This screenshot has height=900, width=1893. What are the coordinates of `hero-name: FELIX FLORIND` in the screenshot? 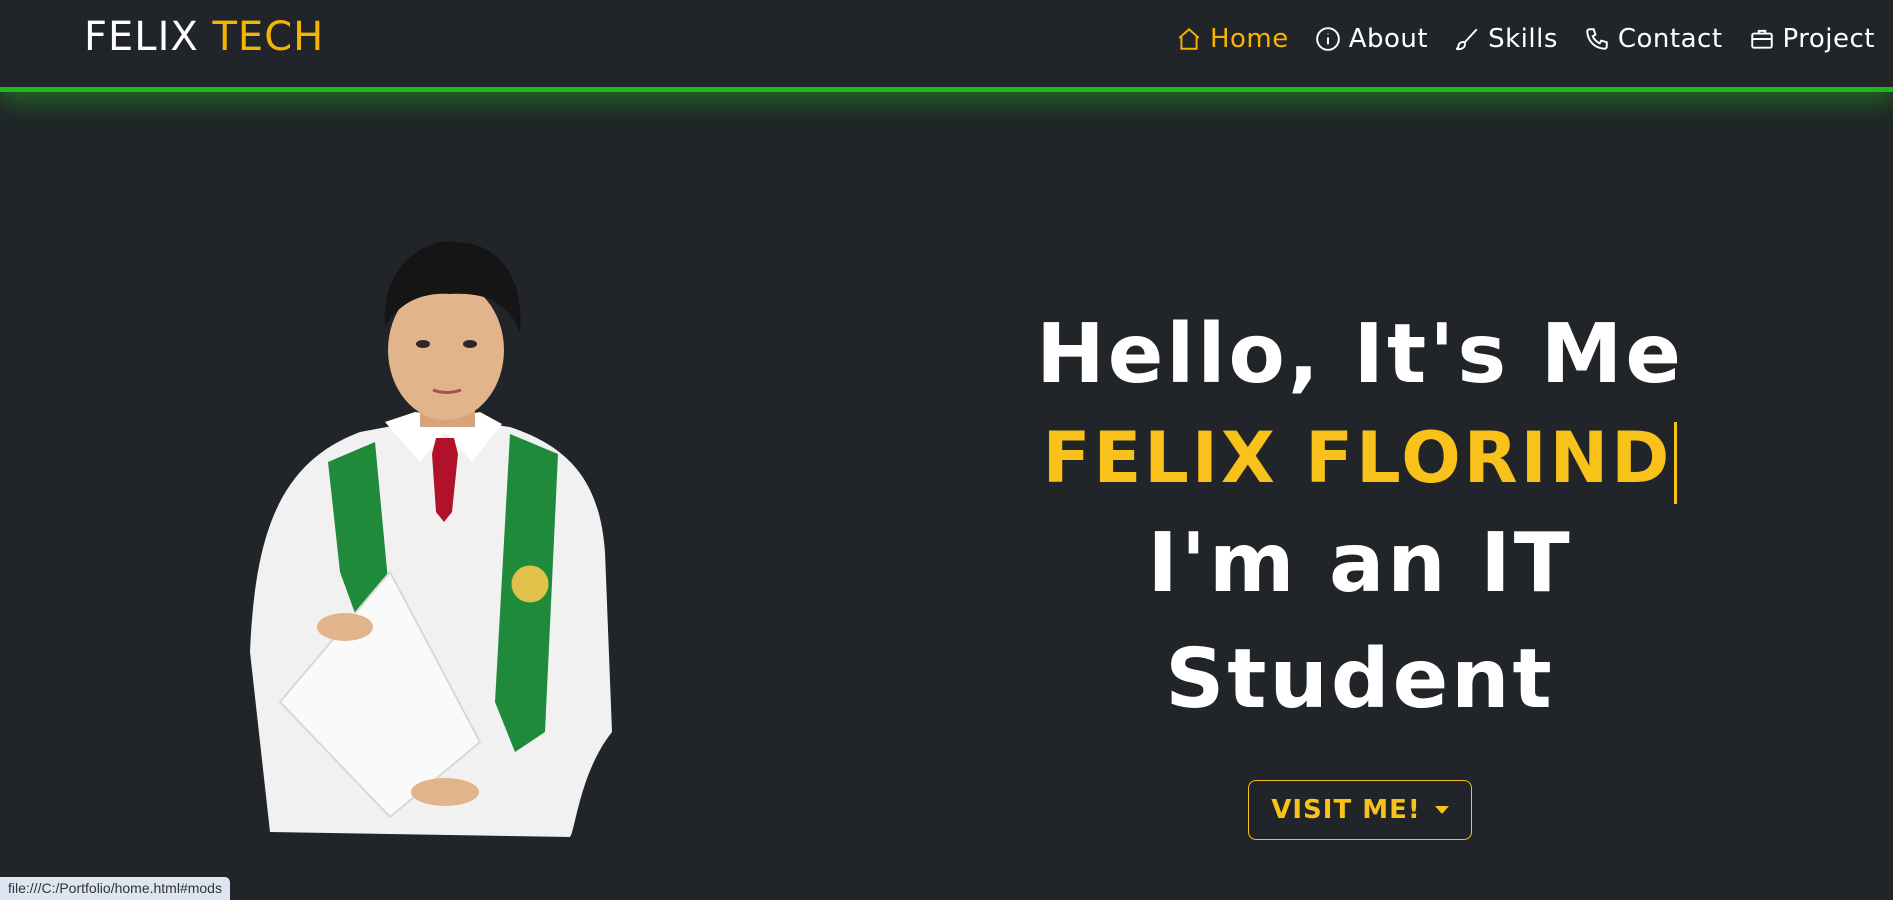 It's located at (1360, 458).